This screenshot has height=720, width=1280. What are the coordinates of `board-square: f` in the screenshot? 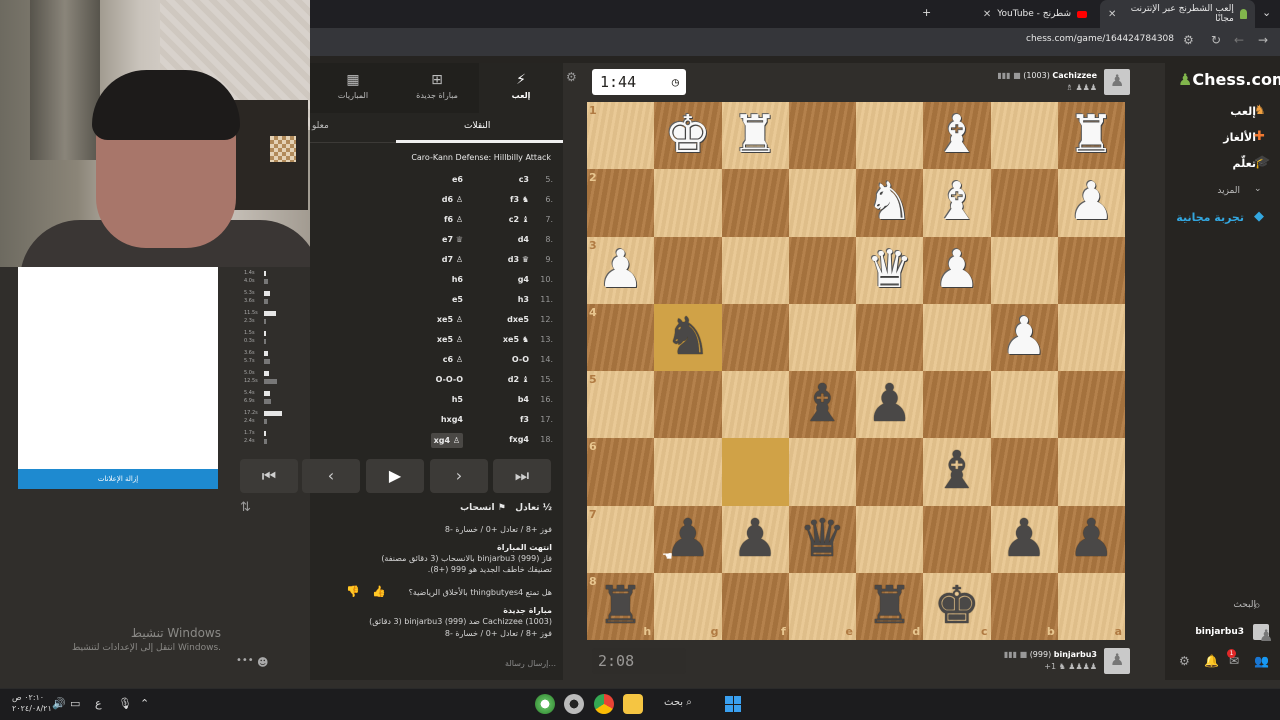 It's located at (755, 606).